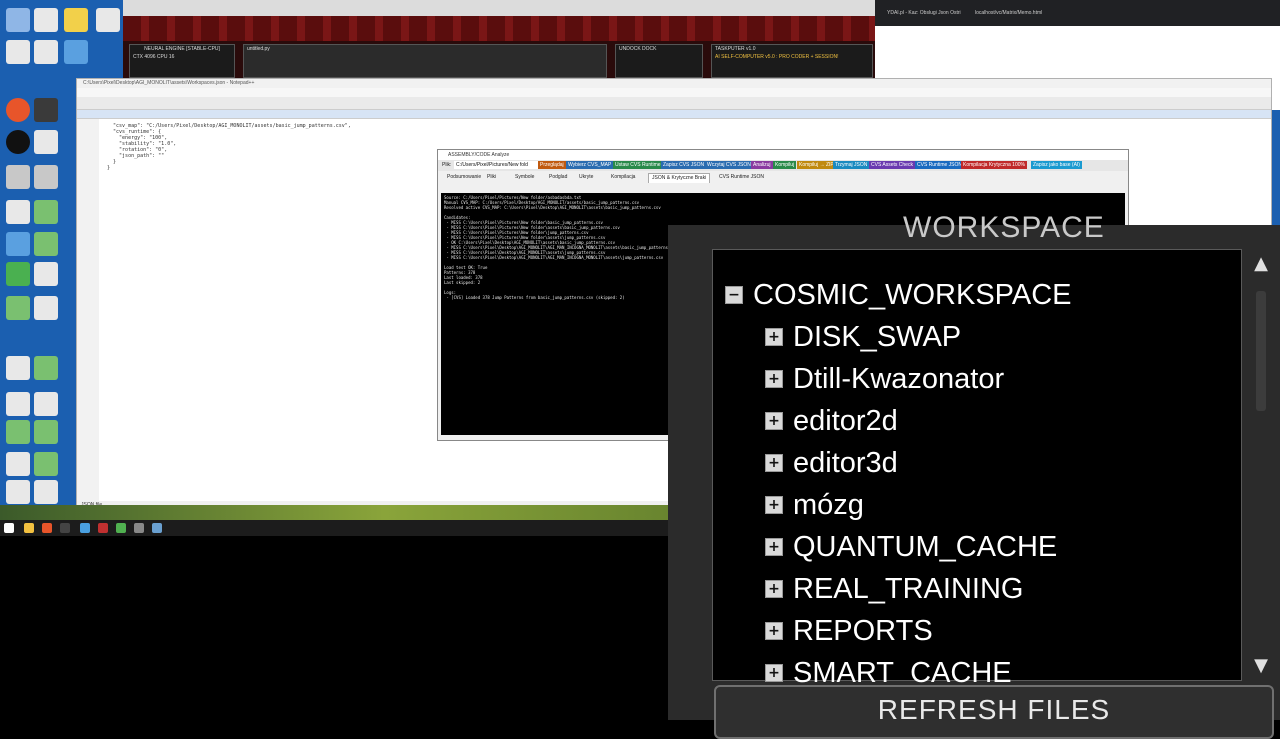 This screenshot has height=739, width=1280. I want to click on tree-root-item: − COSMIC_WORKSPACE, so click(898, 295).